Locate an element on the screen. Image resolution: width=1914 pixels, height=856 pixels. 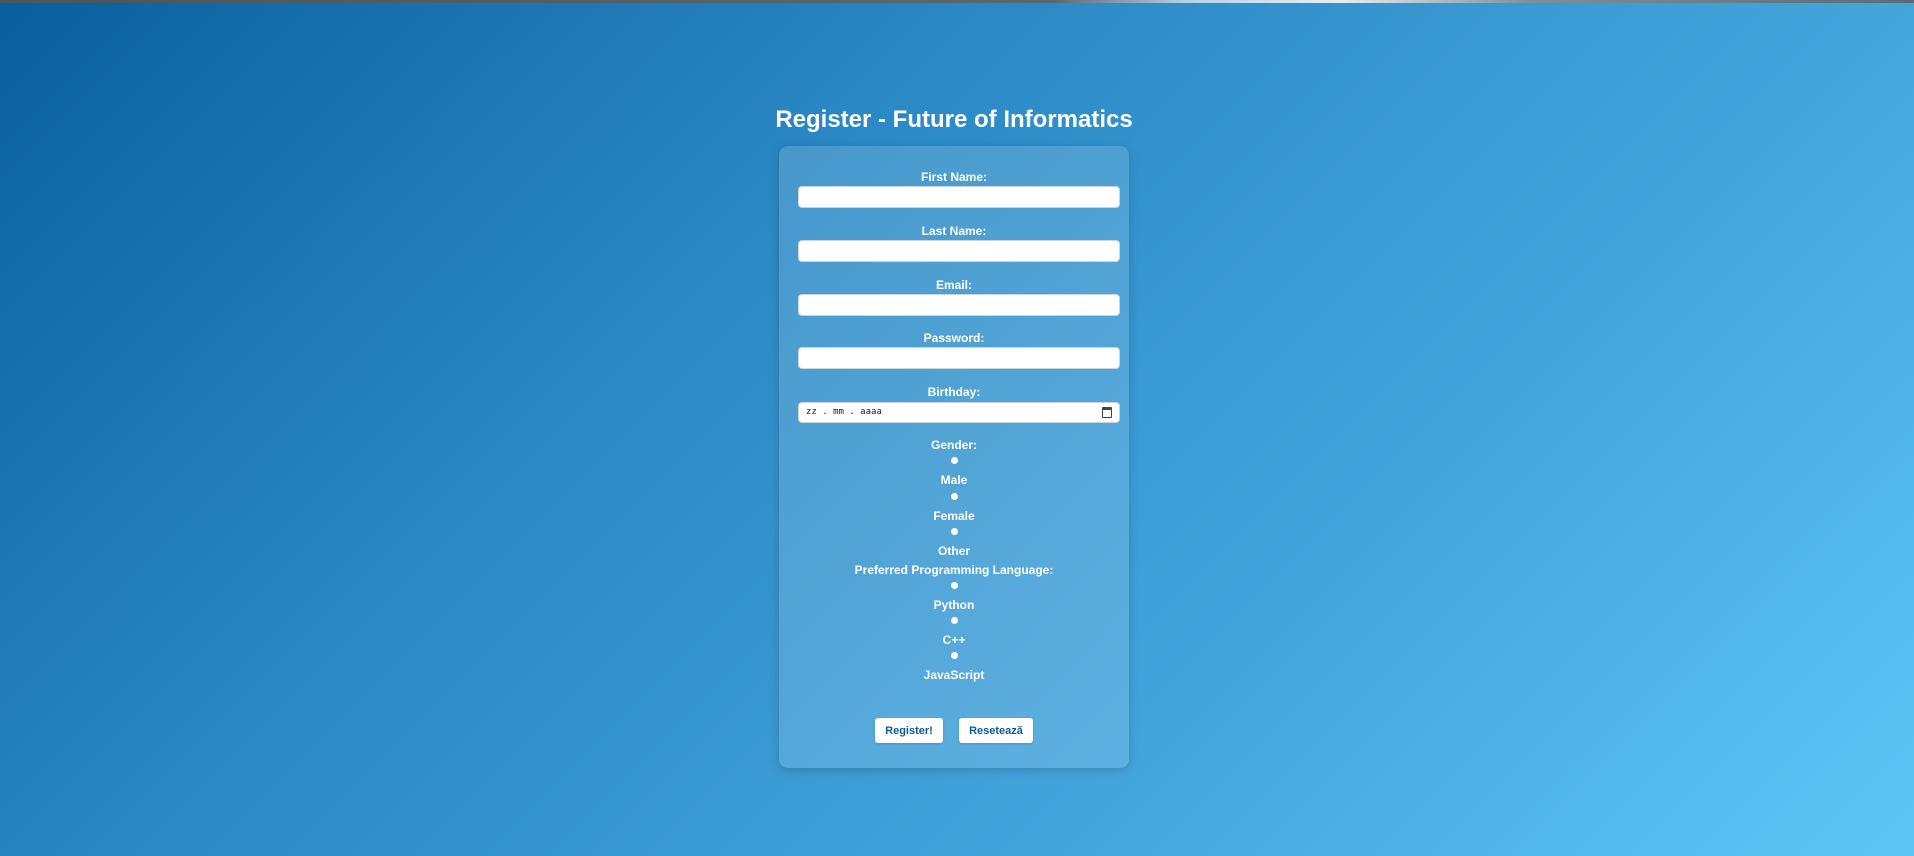
last-name-label: Last Name: is located at coordinates (954, 231).